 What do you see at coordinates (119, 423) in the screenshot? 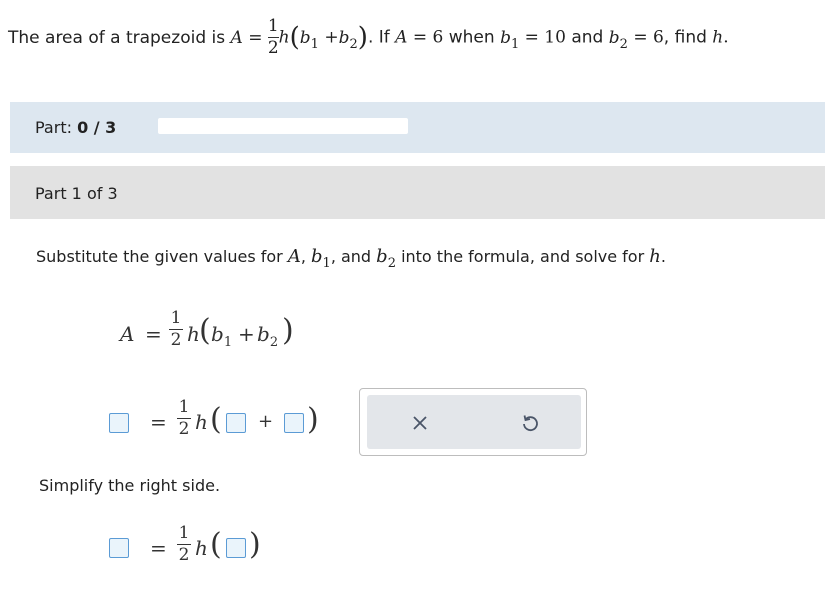
I see `area-input-box` at bounding box center [119, 423].